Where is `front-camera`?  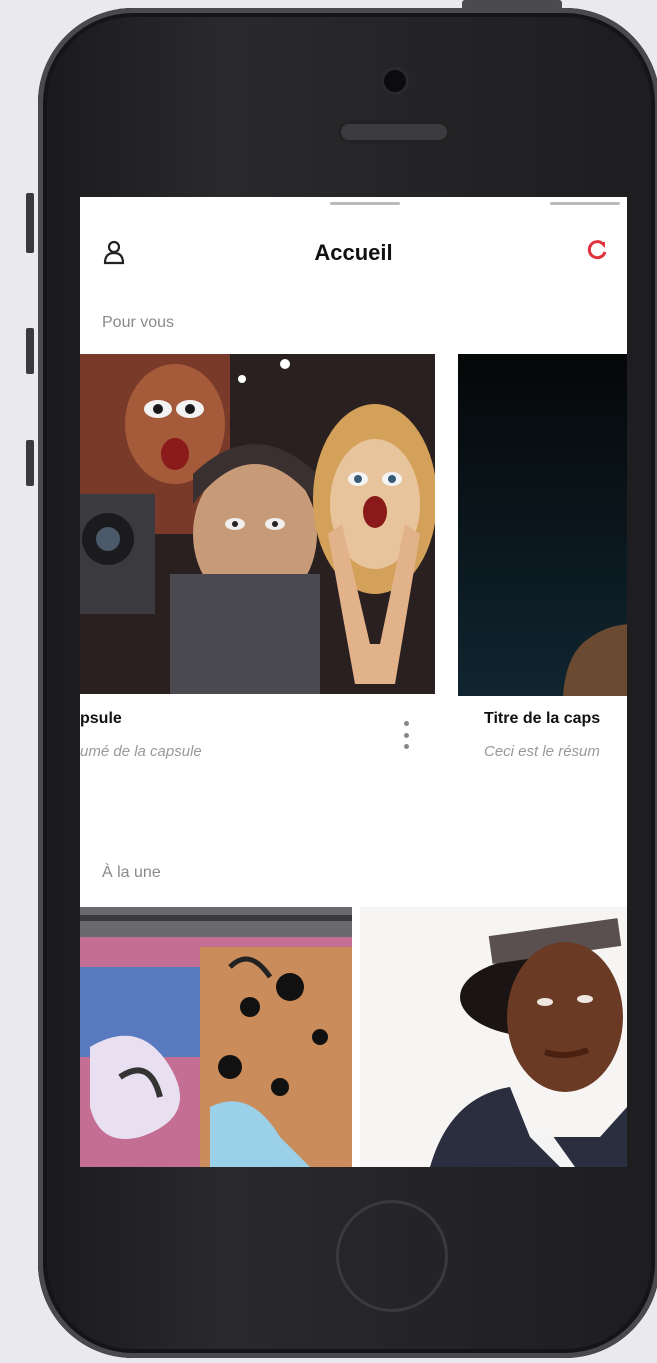 front-camera is located at coordinates (395, 81).